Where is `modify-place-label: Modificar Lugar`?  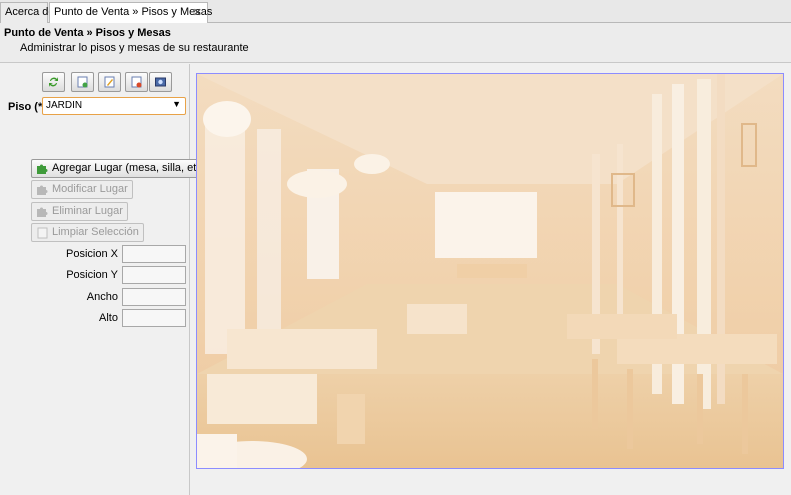 modify-place-label: Modificar Lugar is located at coordinates (90, 189).